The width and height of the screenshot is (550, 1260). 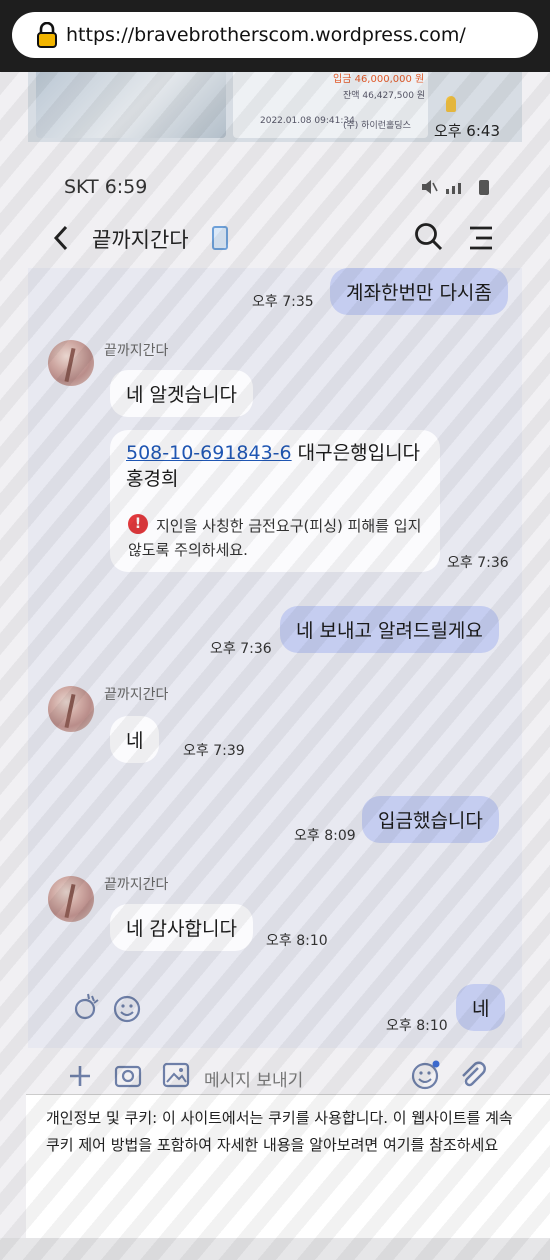 What do you see at coordinates (135, 739) in the screenshot?
I see `message-bubble-incoming: 네` at bounding box center [135, 739].